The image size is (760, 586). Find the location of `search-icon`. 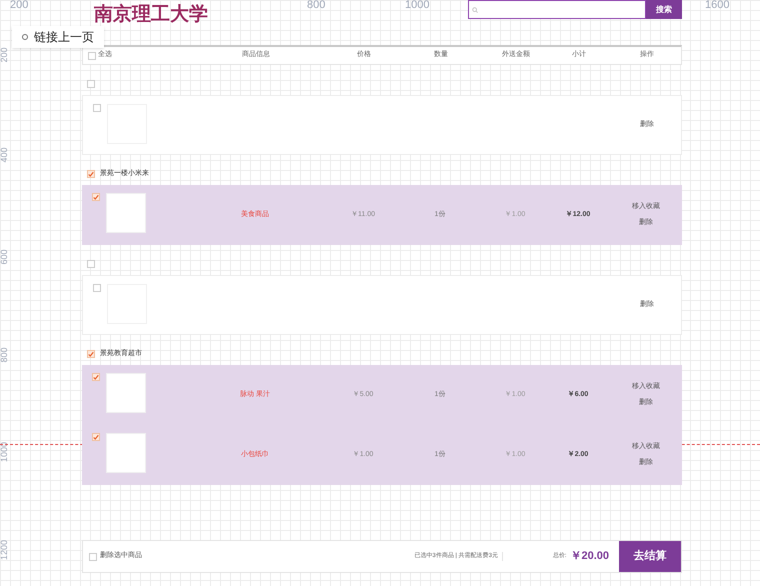

search-icon is located at coordinates (475, 9).